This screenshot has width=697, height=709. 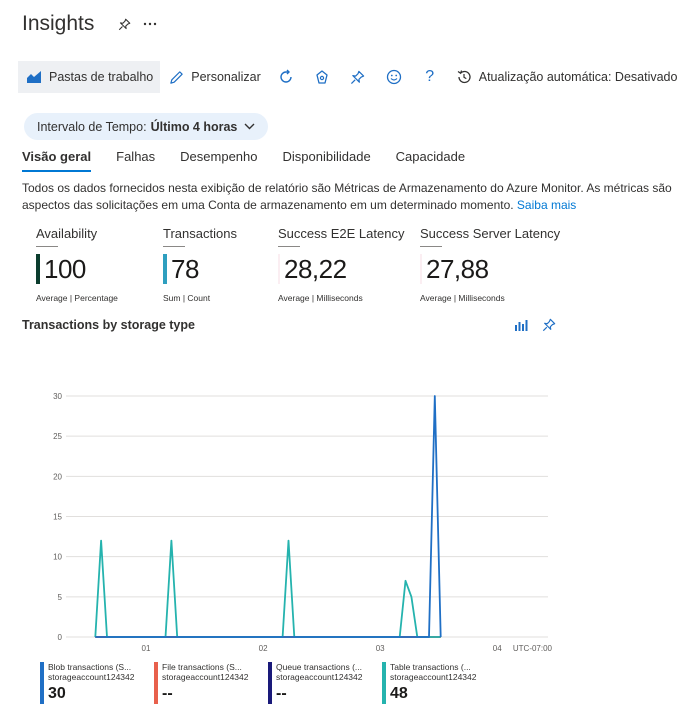 What do you see at coordinates (457, 268) in the screenshot?
I see `kpi-value: 27,88` at bounding box center [457, 268].